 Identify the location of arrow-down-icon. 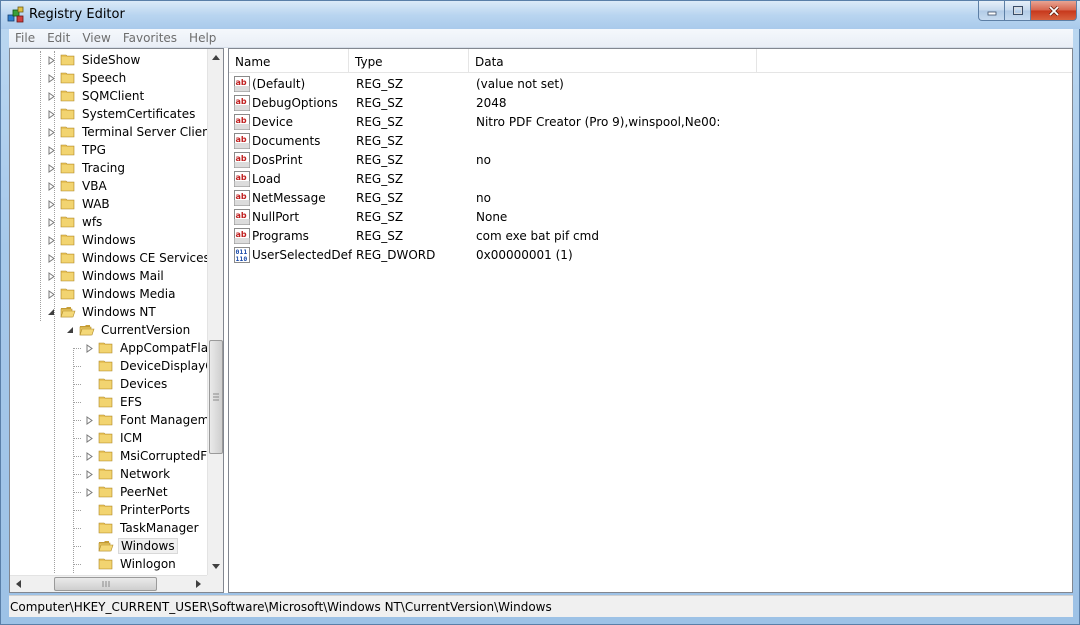
(216, 566).